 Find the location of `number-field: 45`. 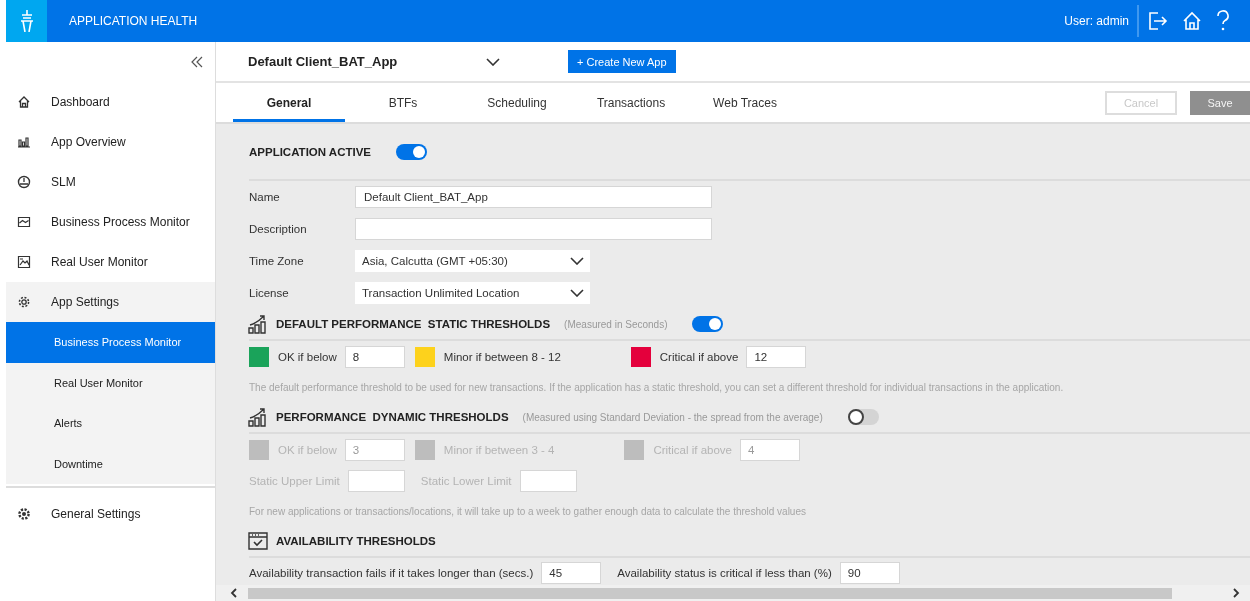

number-field: 45 is located at coordinates (571, 573).